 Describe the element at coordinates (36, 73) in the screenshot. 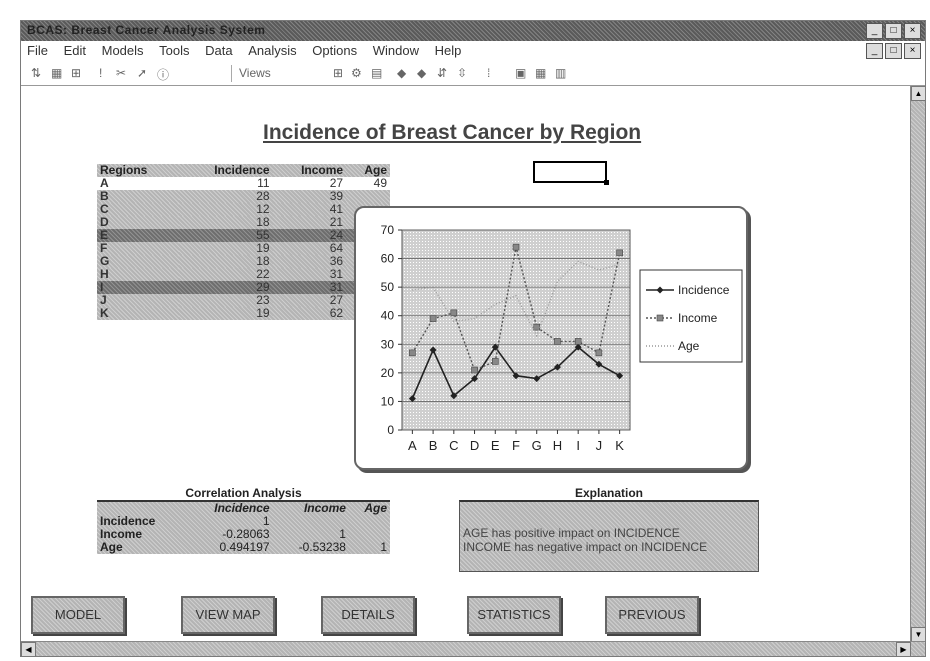

I see `sort-icon: ⇅` at that location.